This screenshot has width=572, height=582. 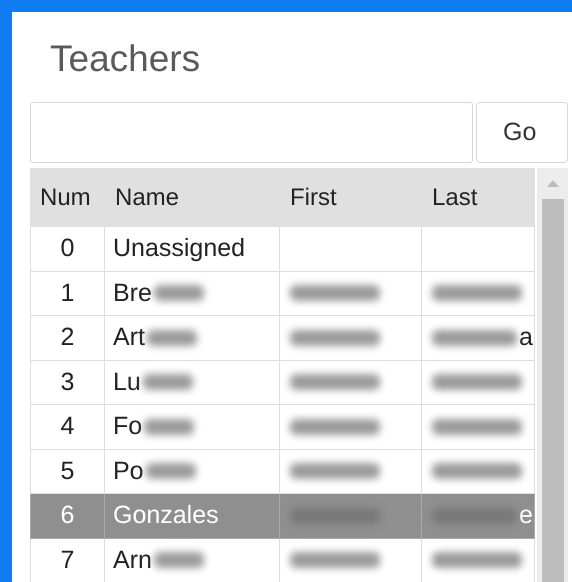 I want to click on column-header: Num, so click(x=67, y=197).